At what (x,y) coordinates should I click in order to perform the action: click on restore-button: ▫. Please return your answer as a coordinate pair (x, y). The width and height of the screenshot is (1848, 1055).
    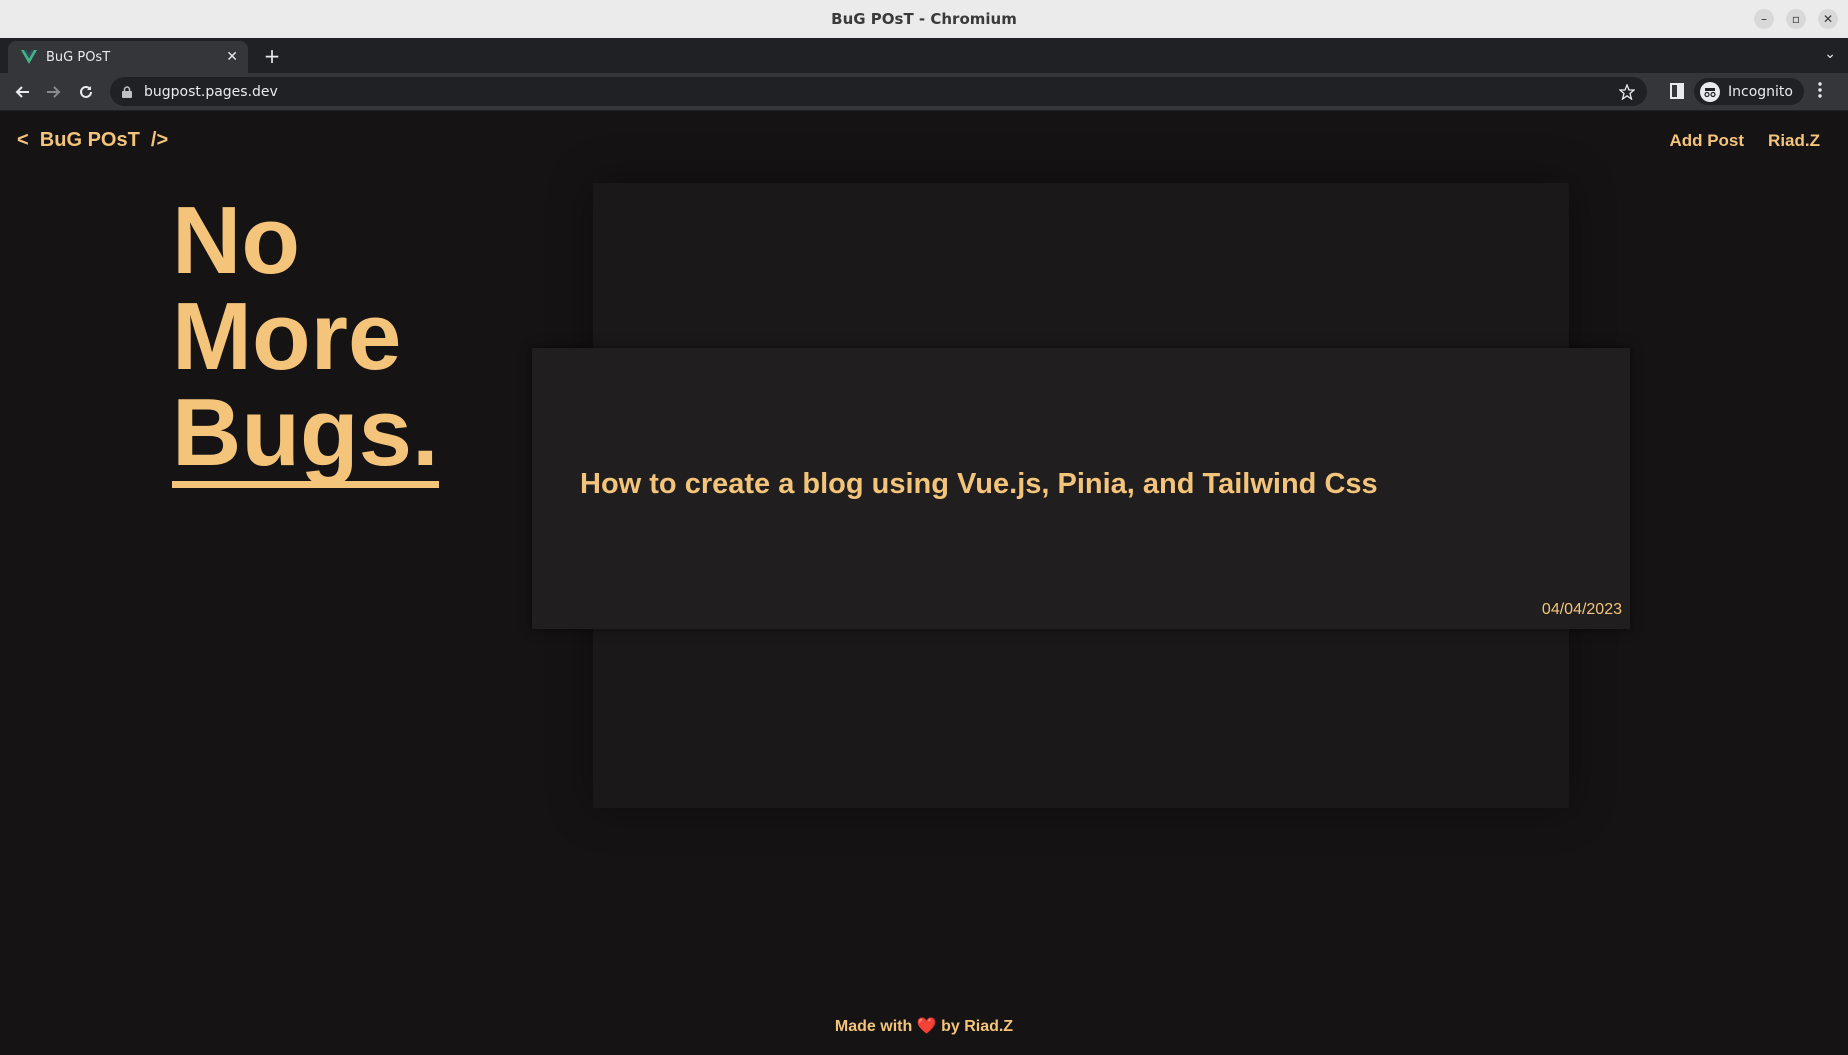
    Looking at the image, I should click on (1796, 19).